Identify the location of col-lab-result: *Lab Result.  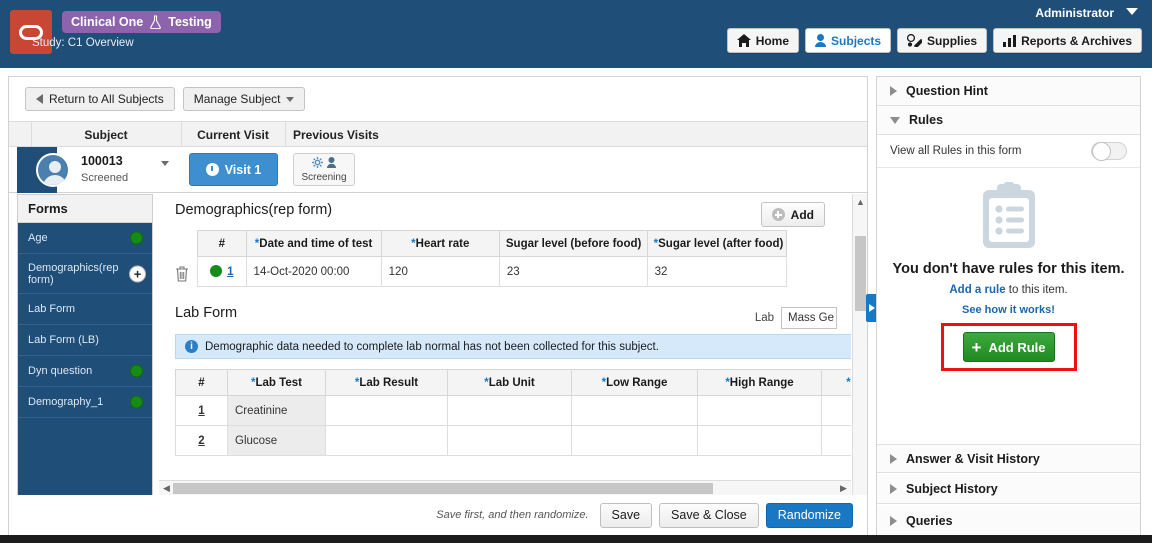
(386, 382).